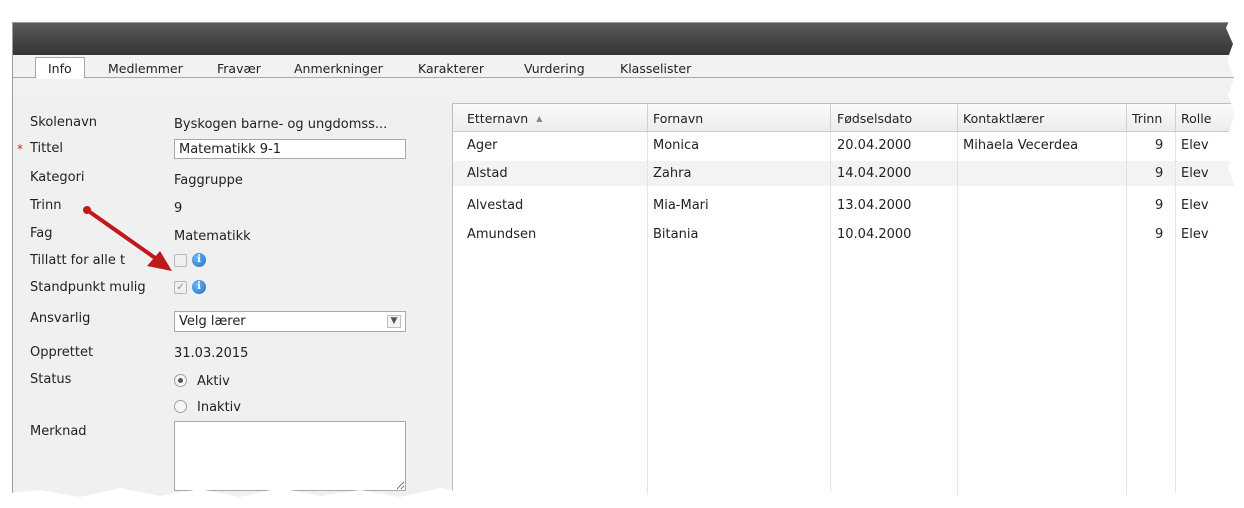 The width and height of the screenshot is (1244, 508). Describe the element at coordinates (239, 69) in the screenshot. I see `tab-fravaer: Fravær` at that location.